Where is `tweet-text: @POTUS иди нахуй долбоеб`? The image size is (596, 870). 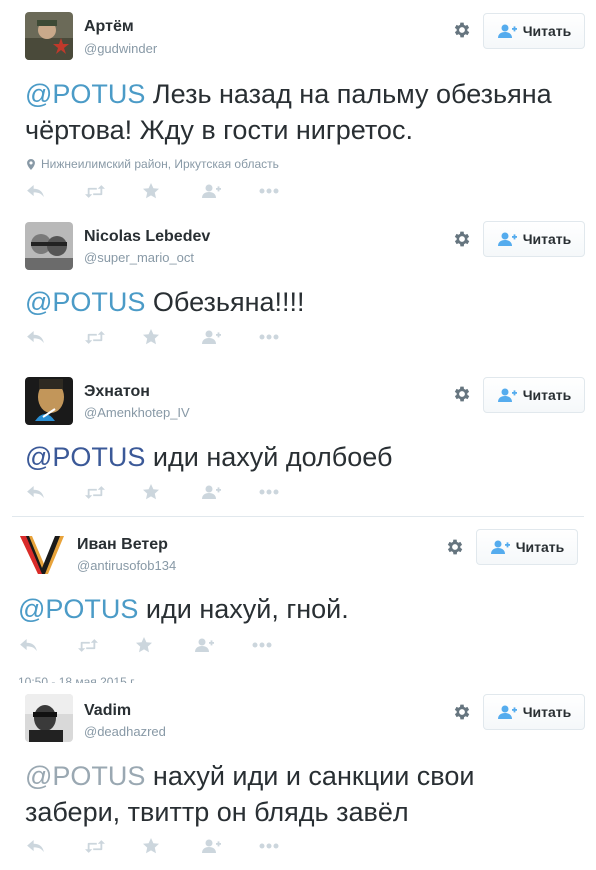
tweet-text: @POTUS иди нахуй долбоеб is located at coordinates (305, 457).